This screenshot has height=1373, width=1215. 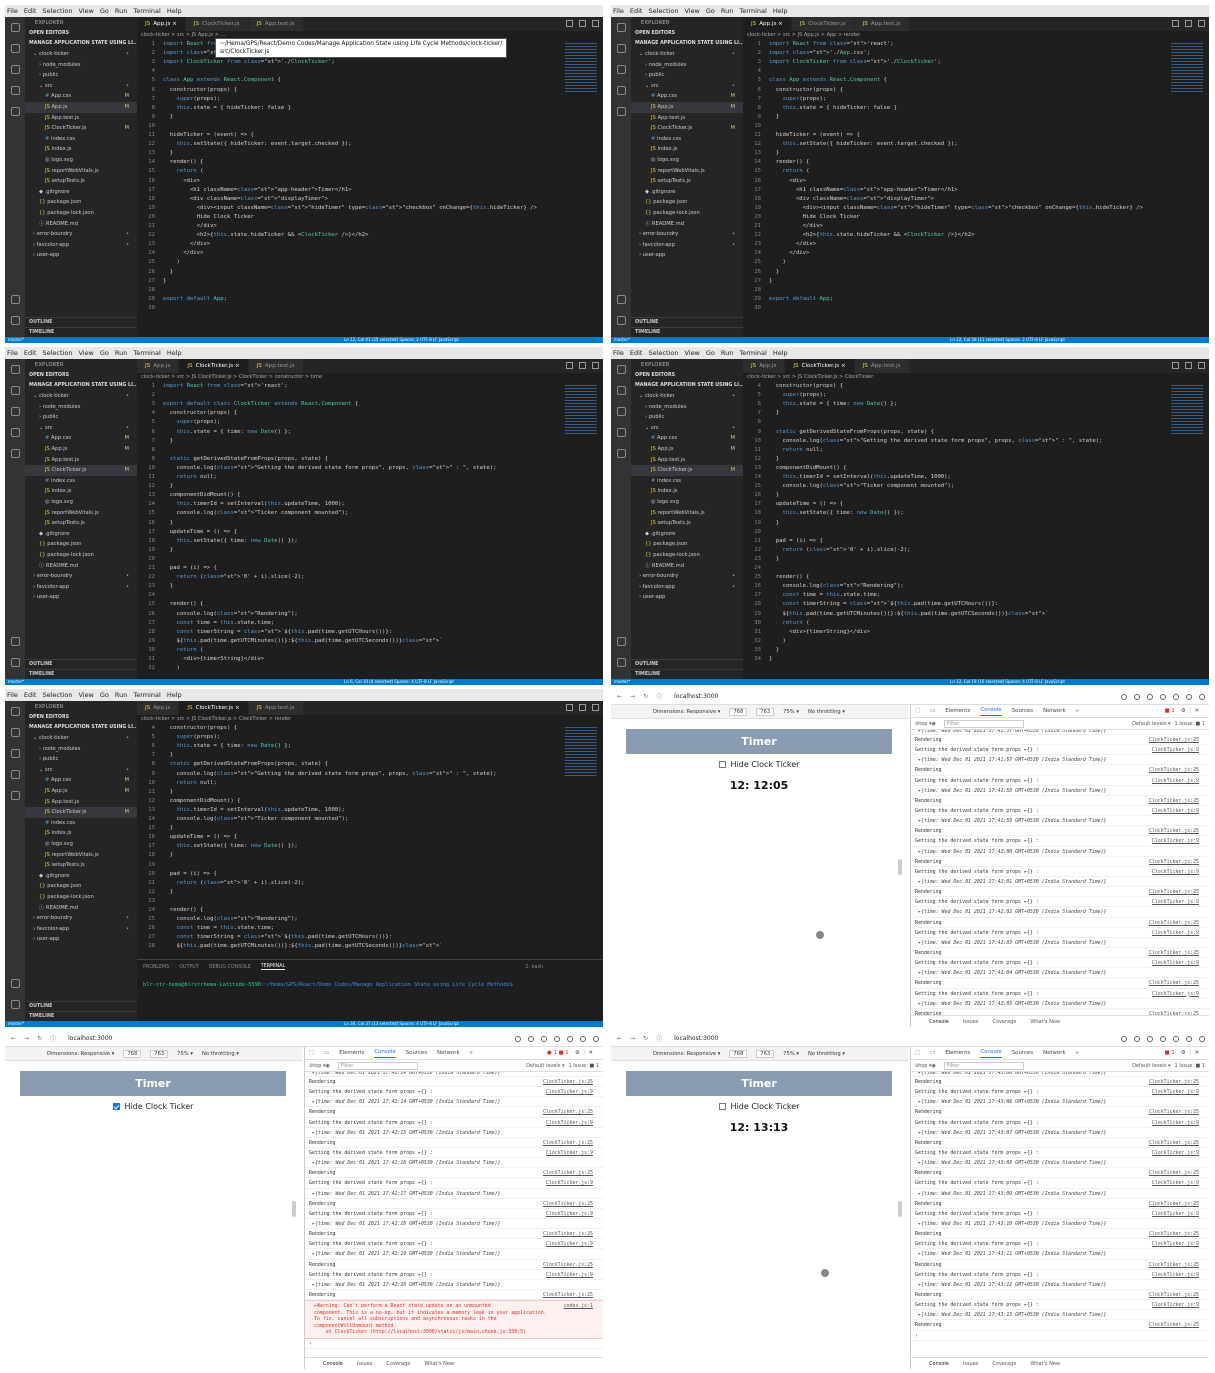 I want to click on menu-item-edit: Edit, so click(x=636, y=353).